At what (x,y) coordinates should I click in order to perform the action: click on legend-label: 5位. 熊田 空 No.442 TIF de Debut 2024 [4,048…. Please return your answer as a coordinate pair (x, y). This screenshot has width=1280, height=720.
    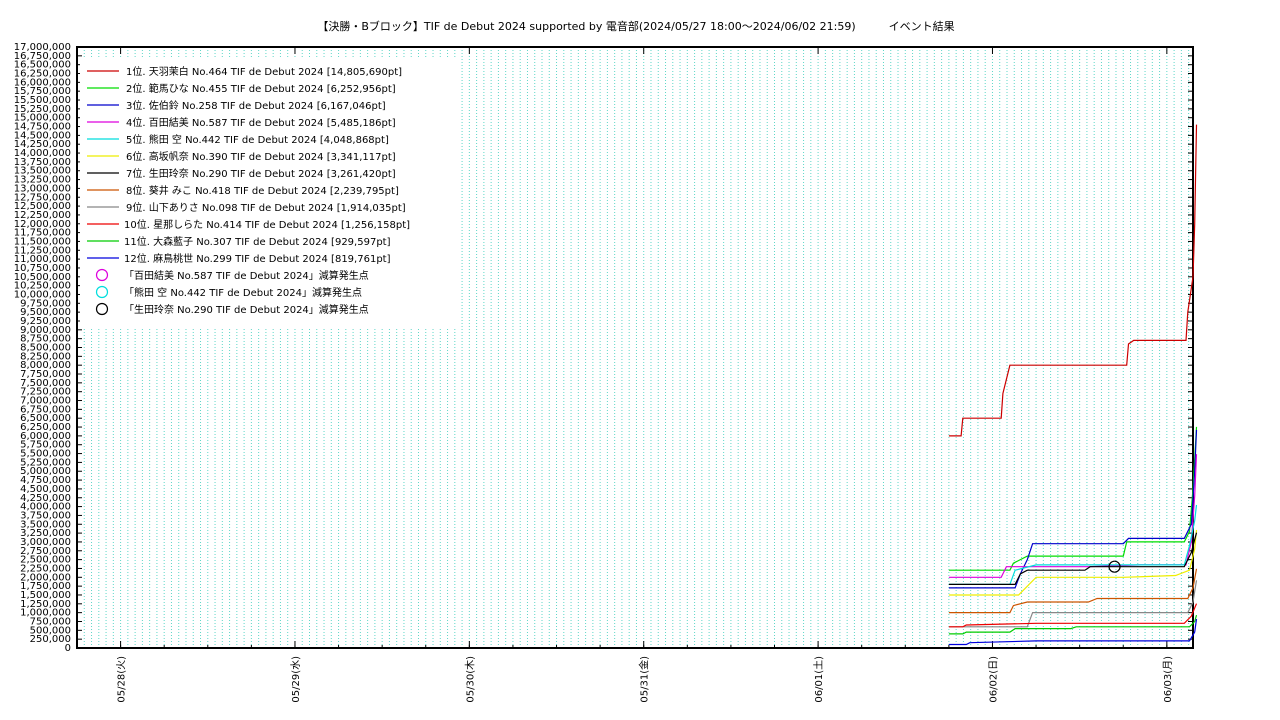
    Looking at the image, I should click on (257, 139).